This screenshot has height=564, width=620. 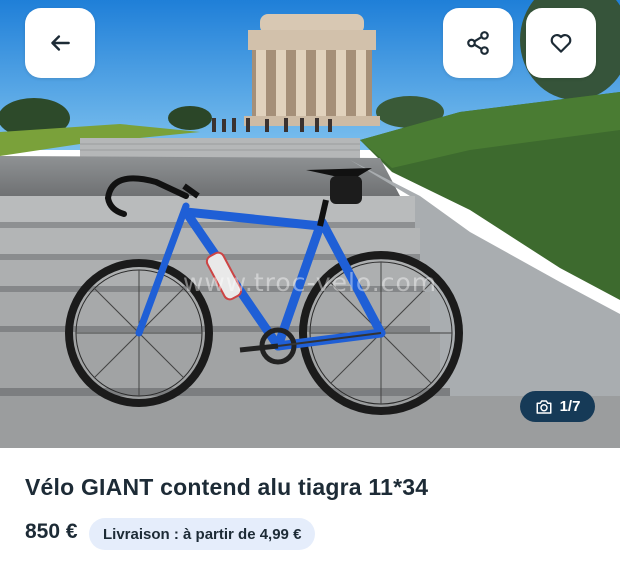 I want to click on heart-icon, so click(x=561, y=43).